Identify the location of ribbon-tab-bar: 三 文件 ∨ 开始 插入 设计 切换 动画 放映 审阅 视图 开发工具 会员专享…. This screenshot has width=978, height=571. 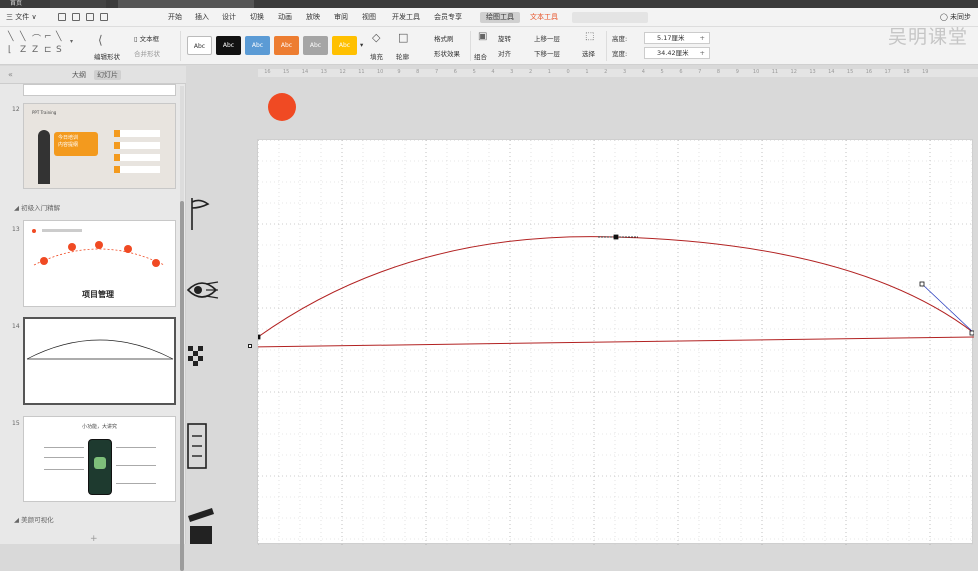
(489, 17).